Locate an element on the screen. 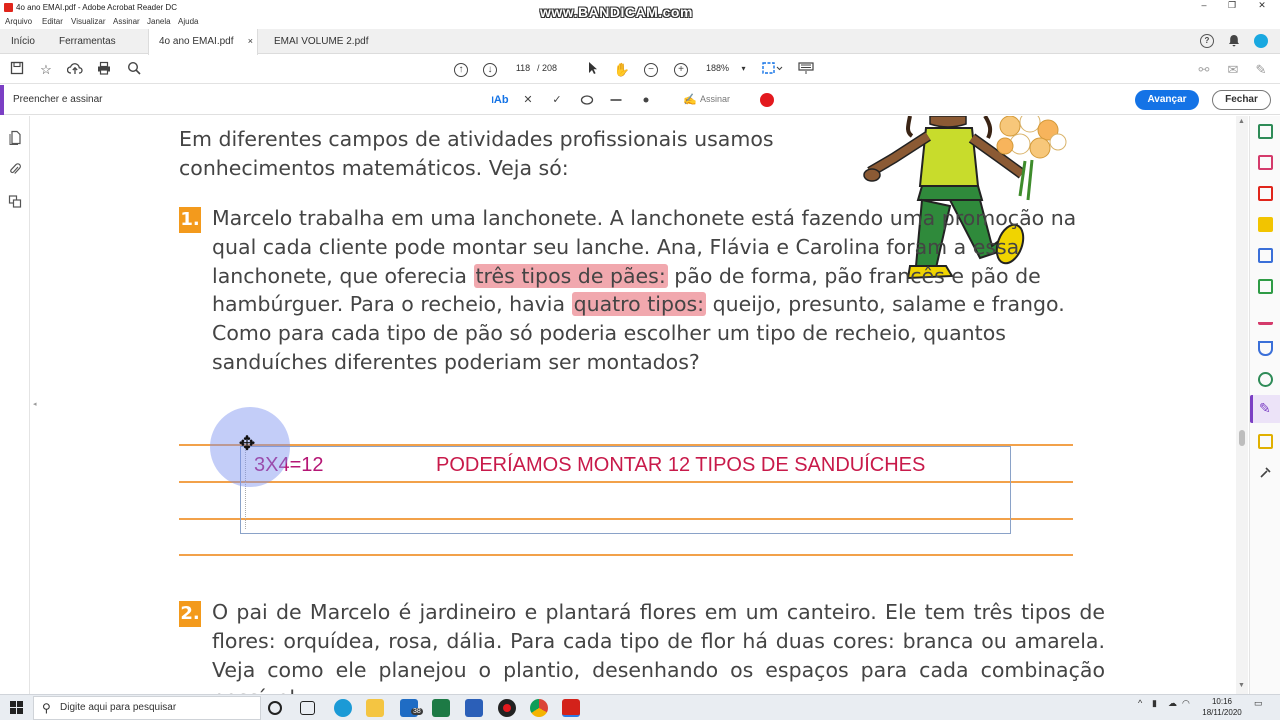 Image resolution: width=1280 pixels, height=720 pixels. file-explorer-icon is located at coordinates (375, 708).